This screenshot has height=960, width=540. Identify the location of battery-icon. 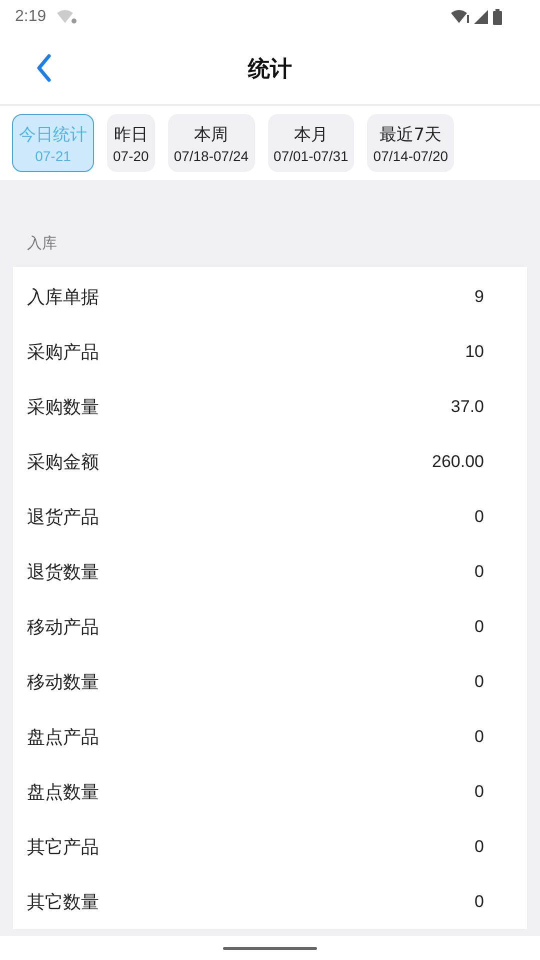
(497, 17).